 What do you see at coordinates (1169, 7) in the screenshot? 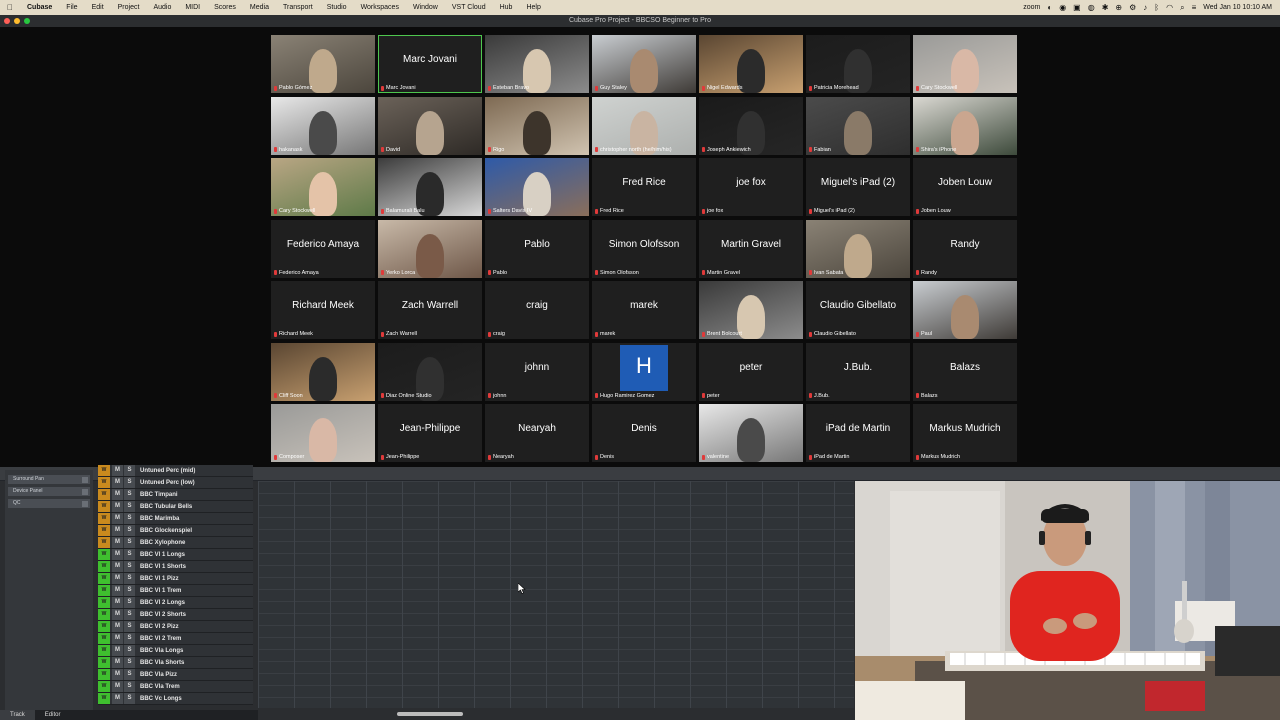
I see `wifi-icon: ◠` at bounding box center [1169, 7].